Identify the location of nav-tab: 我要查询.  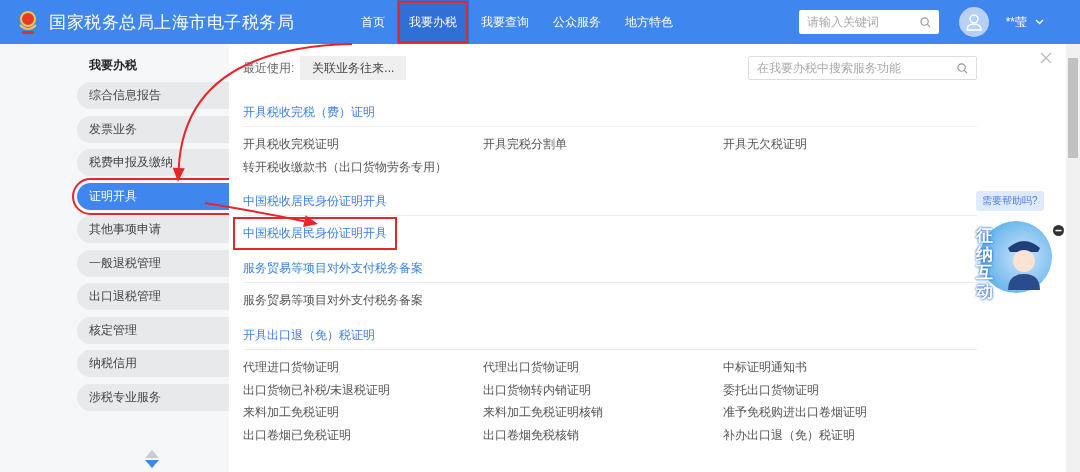
(505, 22).